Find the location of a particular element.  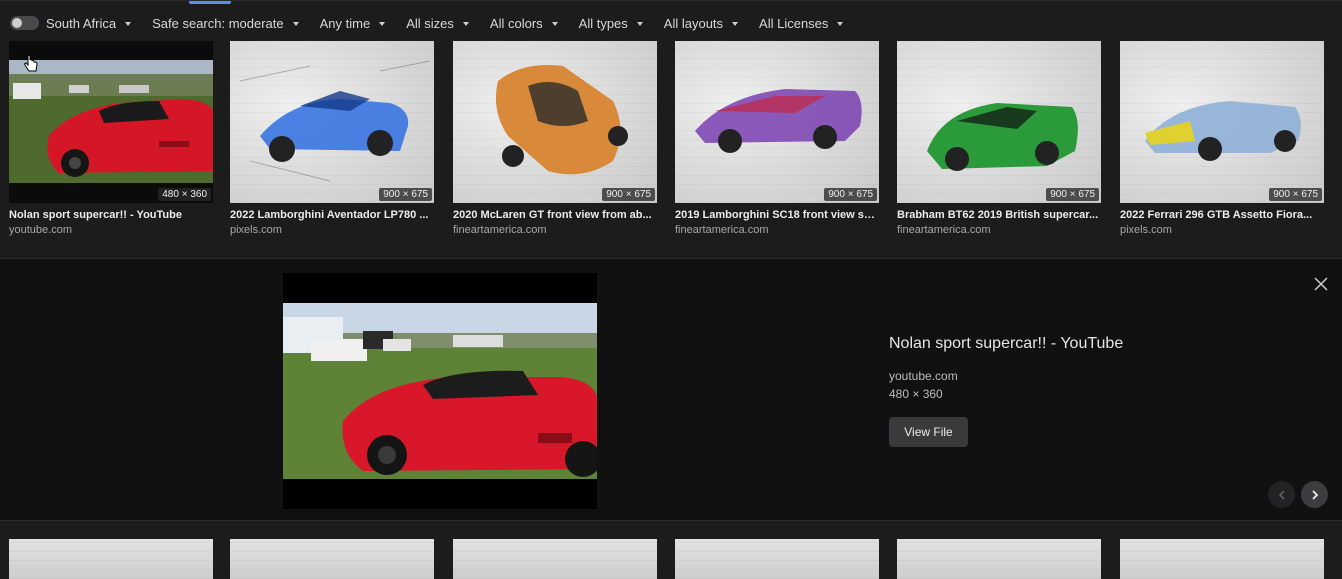

orange-mclaren-sketch is located at coordinates (561, 120).